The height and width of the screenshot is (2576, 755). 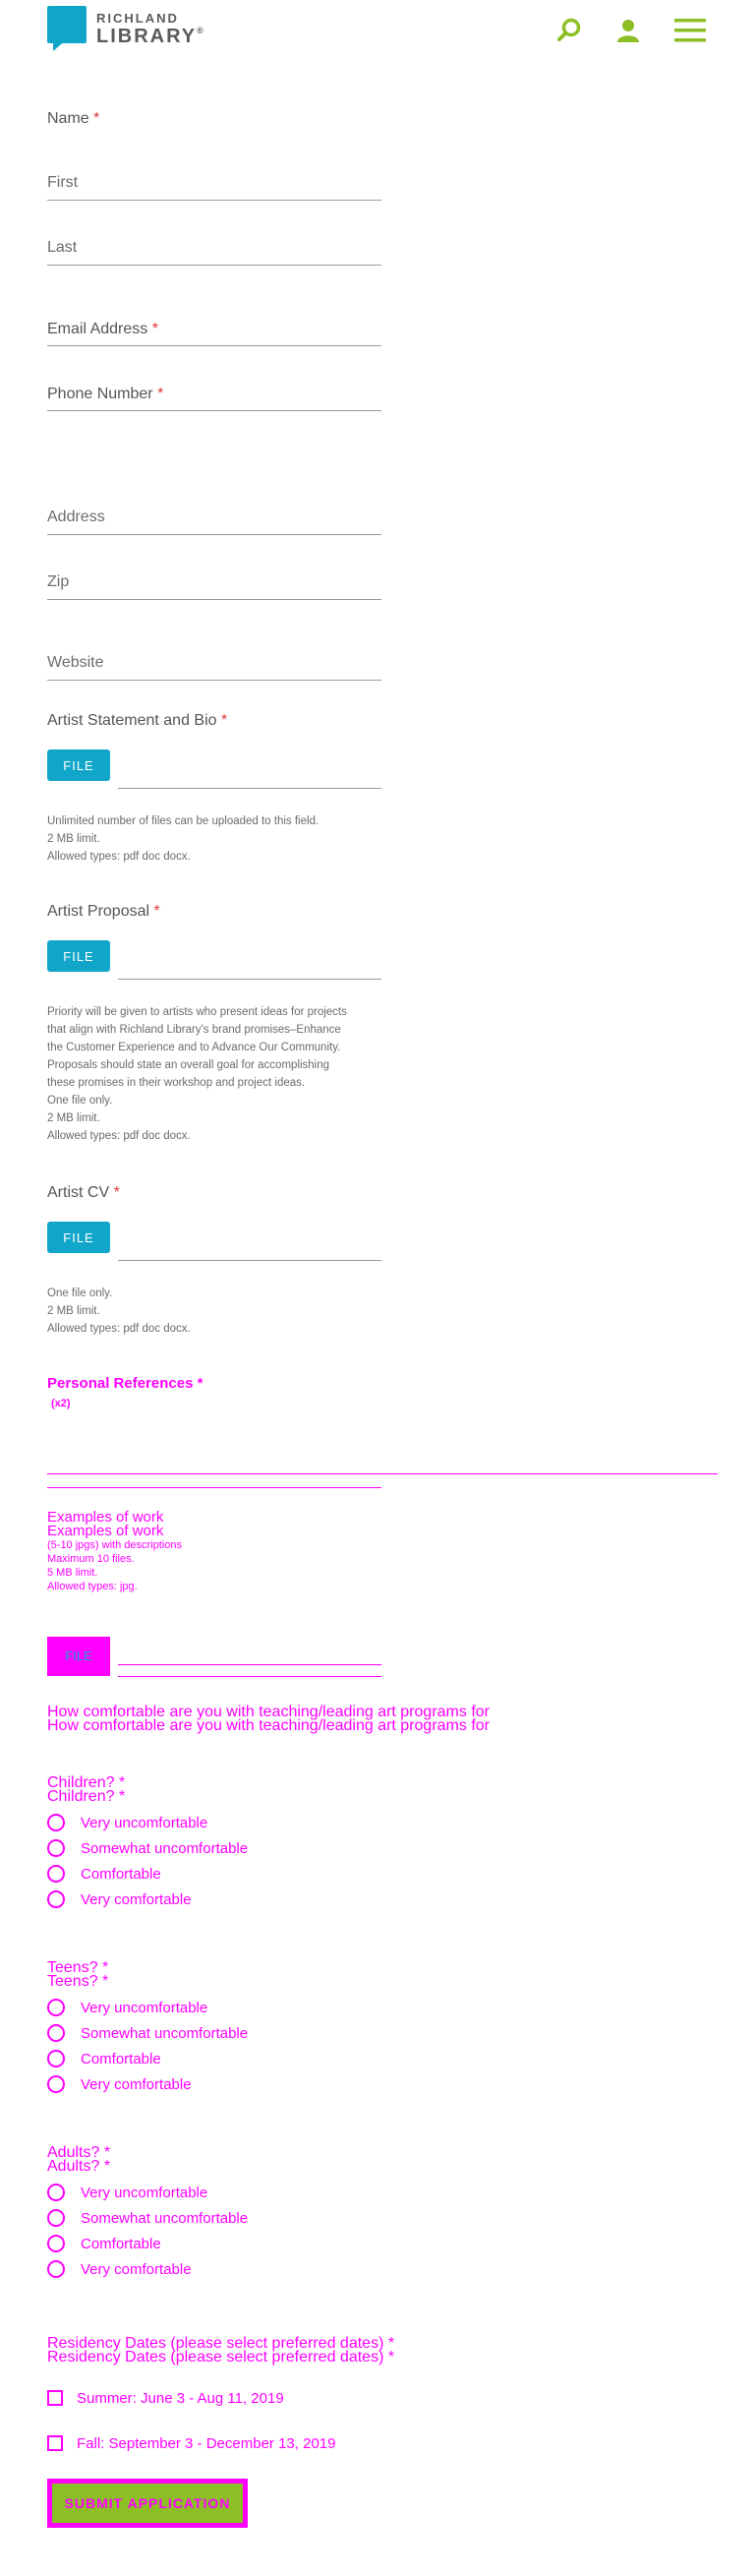 What do you see at coordinates (104, 2243) in the screenshot?
I see `adults-option-comfortable: Comfortable` at bounding box center [104, 2243].